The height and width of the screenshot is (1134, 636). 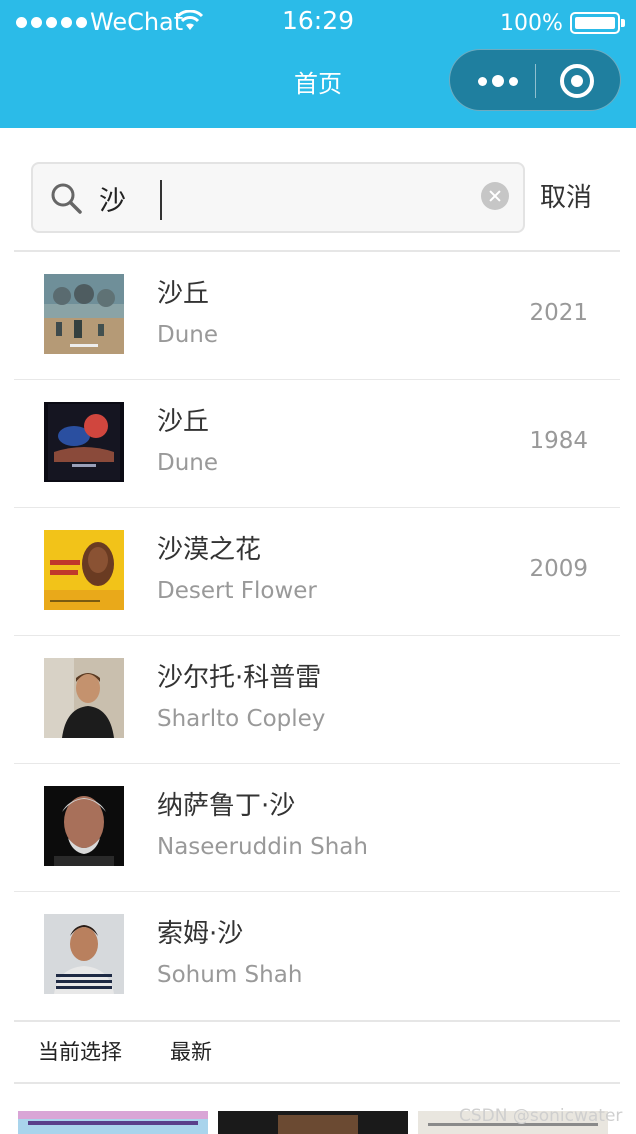 I want to click on cancel-button: 取消, so click(x=575, y=198).